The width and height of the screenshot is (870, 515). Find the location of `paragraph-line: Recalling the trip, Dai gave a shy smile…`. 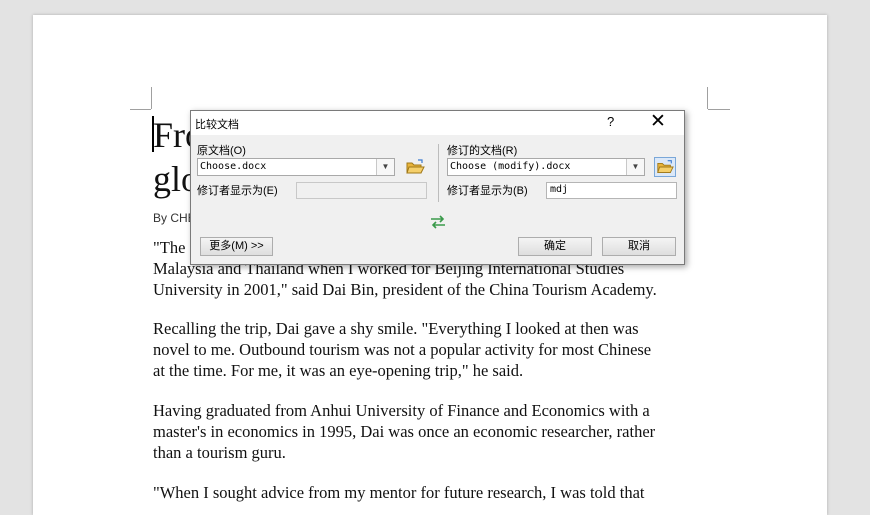

paragraph-line: Recalling the trip, Dai gave a shy smile… is located at coordinates (396, 328).